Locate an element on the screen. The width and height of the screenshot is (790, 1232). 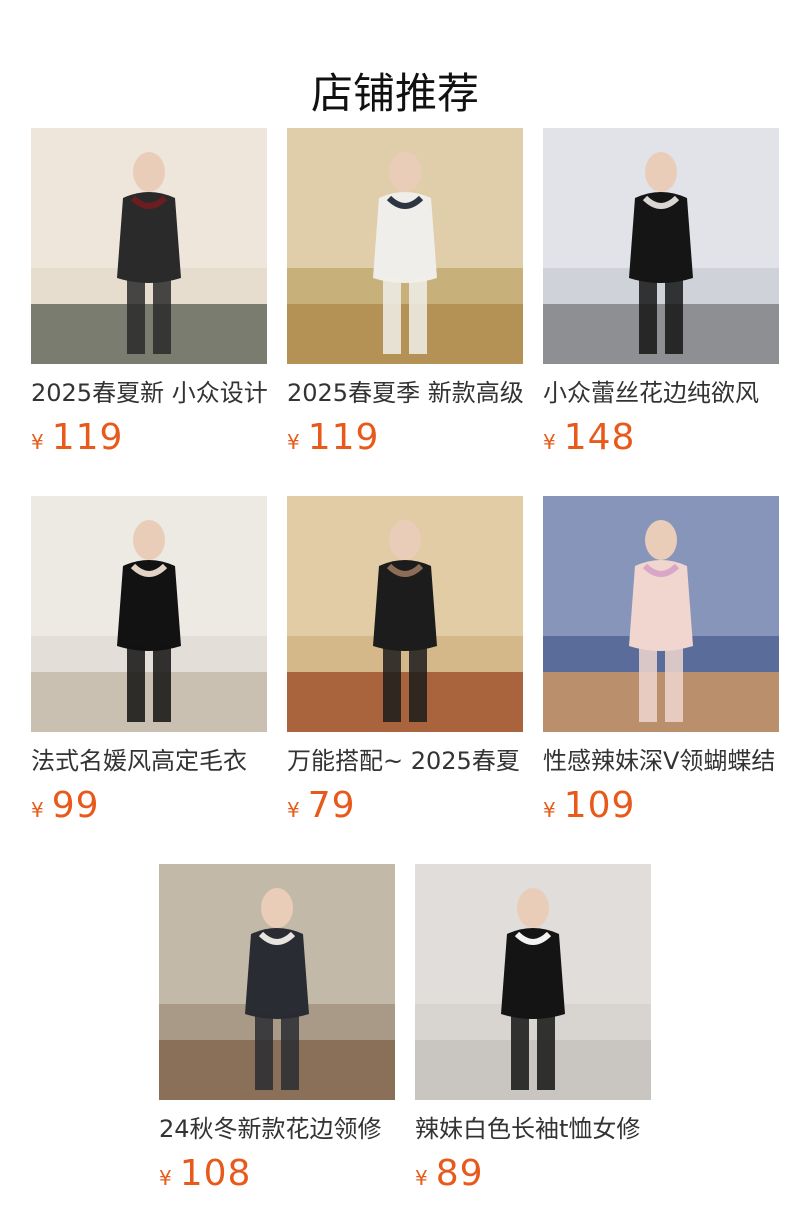
price-amount: 79 is located at coordinates (331, 805).